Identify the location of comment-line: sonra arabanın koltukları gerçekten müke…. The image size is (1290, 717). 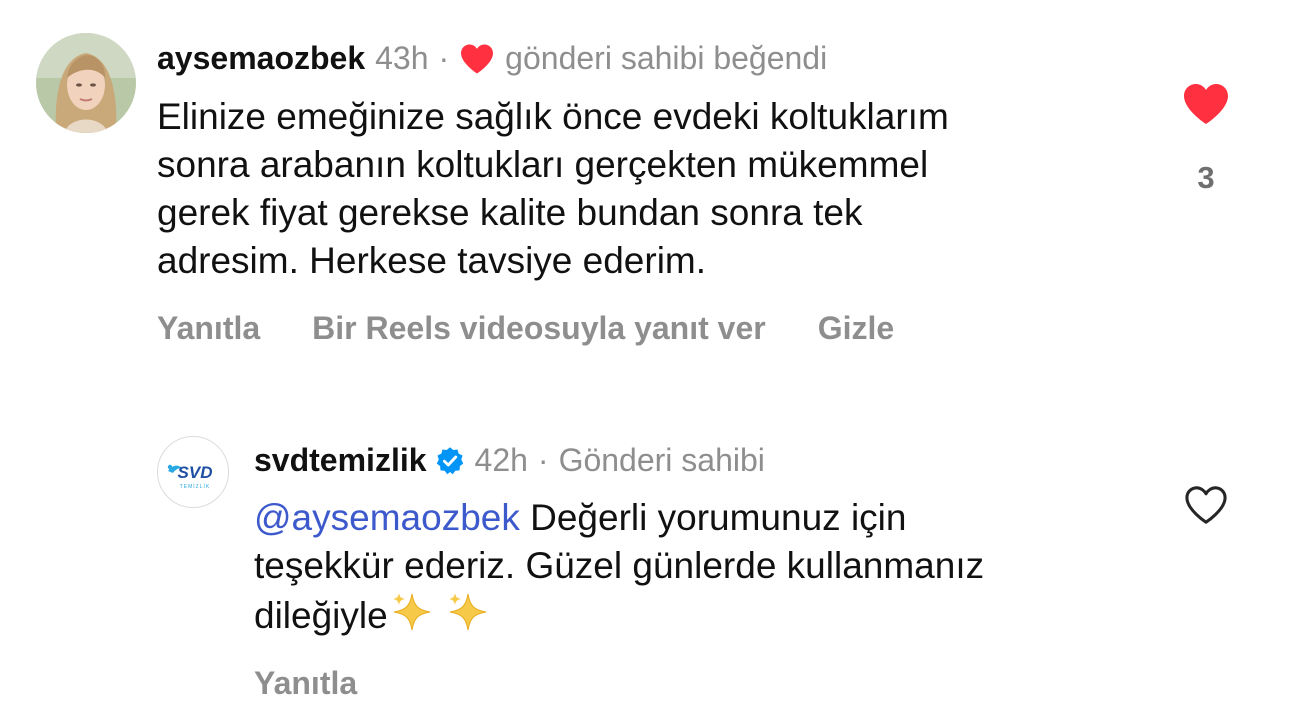
(543, 164).